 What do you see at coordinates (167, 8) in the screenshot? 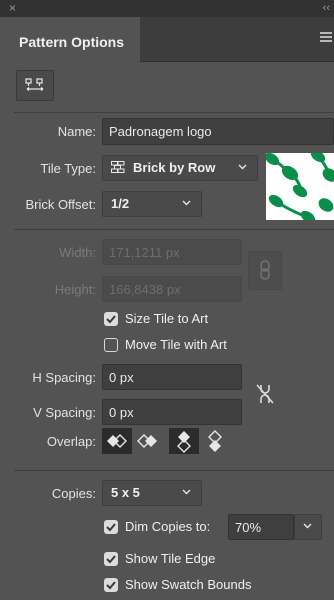
I see `panel-title-bar: × ‹‹` at bounding box center [167, 8].